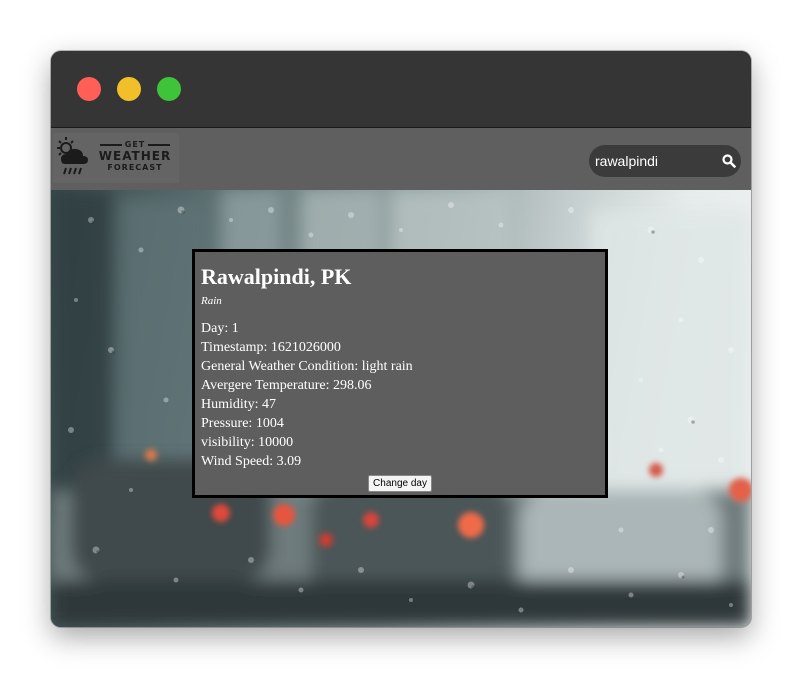 The image size is (802, 678). I want to click on search-icon, so click(729, 161).